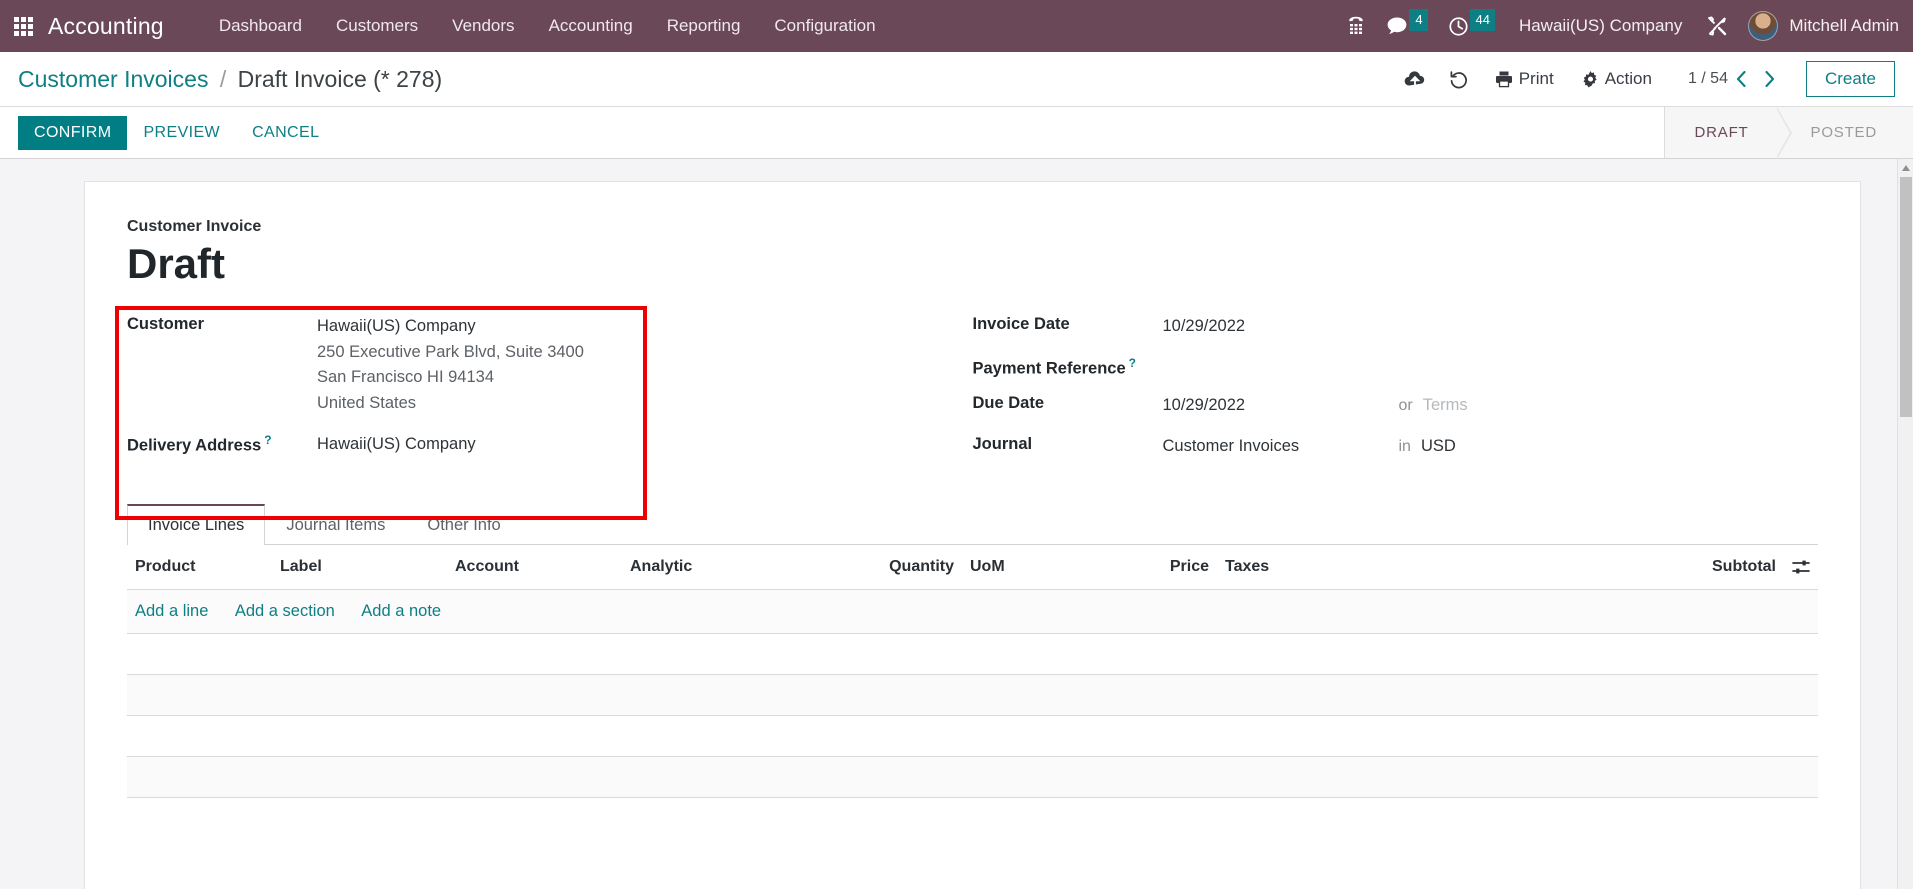 The image size is (1913, 889). What do you see at coordinates (401, 611) in the screenshot?
I see `add-a-note-link: Add a note` at bounding box center [401, 611].